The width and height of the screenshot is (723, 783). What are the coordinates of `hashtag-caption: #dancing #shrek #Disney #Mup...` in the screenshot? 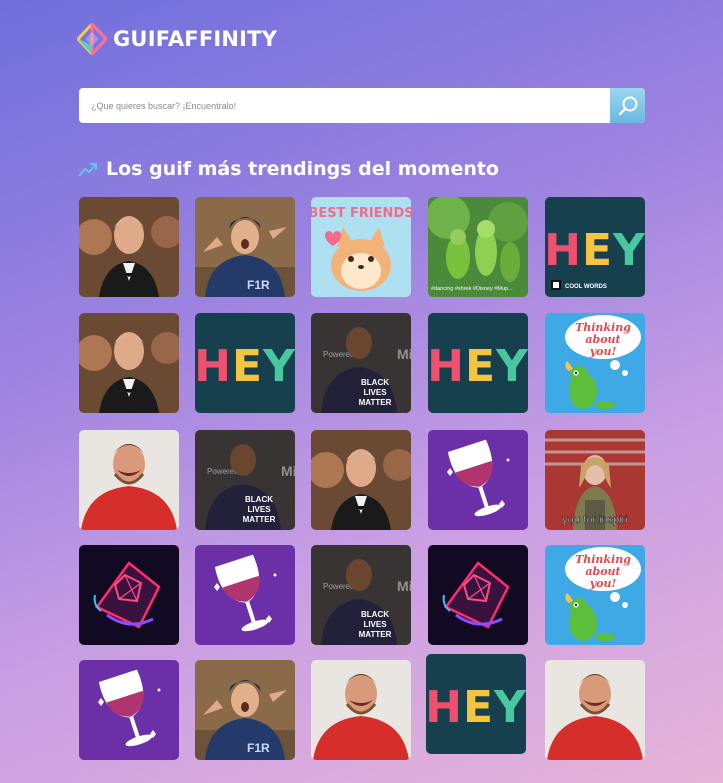 It's located at (472, 289).